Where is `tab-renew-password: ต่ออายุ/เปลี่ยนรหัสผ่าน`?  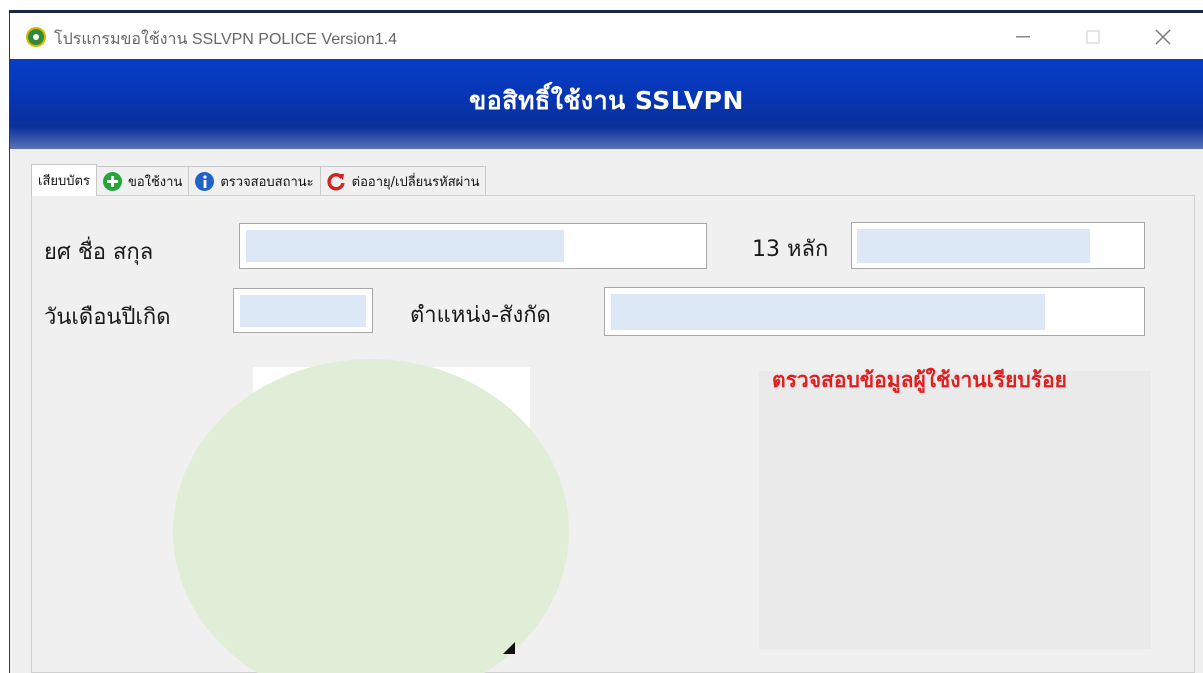
tab-renew-password: ต่ออายุ/เปลี่ยนรหัสผ่าน is located at coordinates (403, 181).